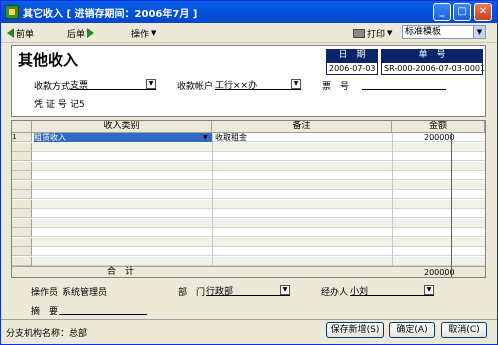 This screenshot has width=498, height=345. What do you see at coordinates (483, 12) in the screenshot?
I see `close-button: ✕` at bounding box center [483, 12].